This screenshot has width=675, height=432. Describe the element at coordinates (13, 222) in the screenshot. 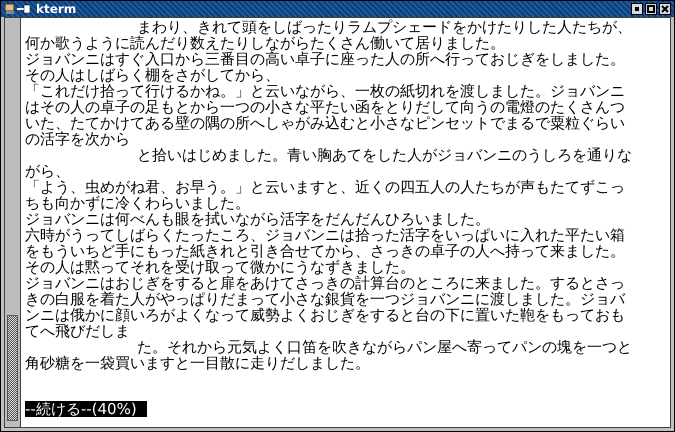

I see `scrollbar` at that location.